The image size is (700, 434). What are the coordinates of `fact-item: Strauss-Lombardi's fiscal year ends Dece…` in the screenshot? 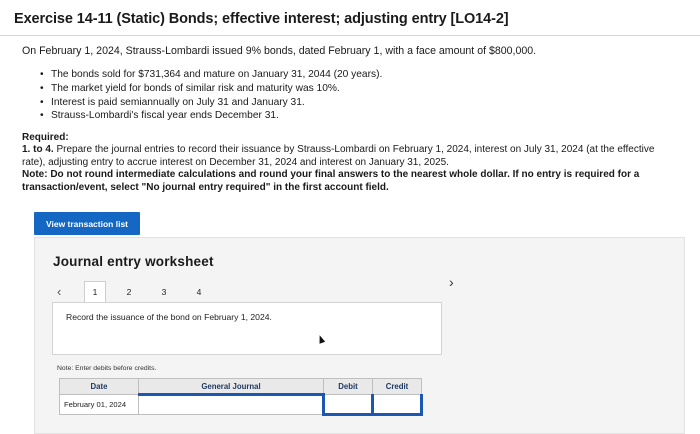 It's located at (211, 116).